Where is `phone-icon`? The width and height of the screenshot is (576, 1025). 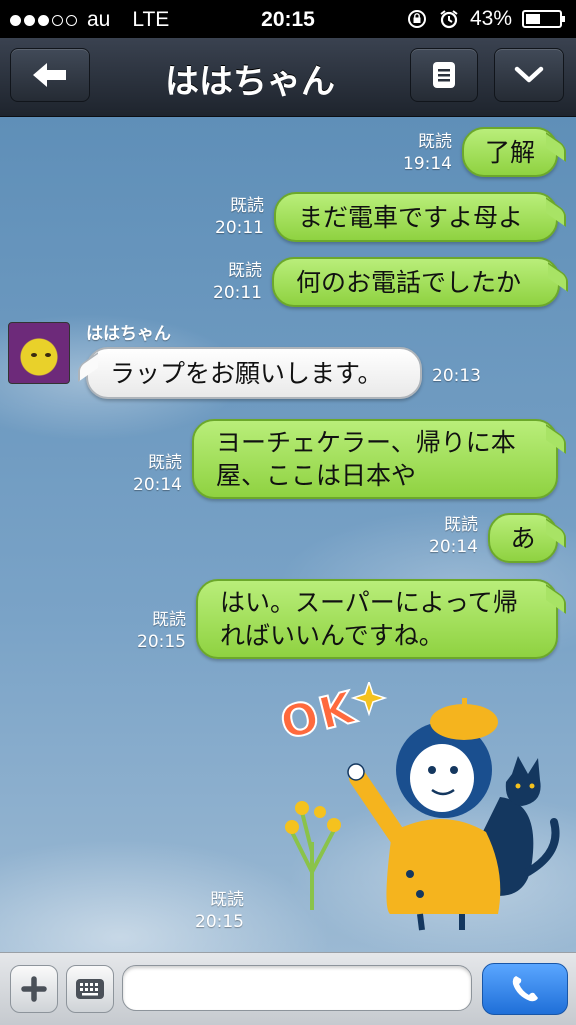
phone-icon is located at coordinates (525, 989).